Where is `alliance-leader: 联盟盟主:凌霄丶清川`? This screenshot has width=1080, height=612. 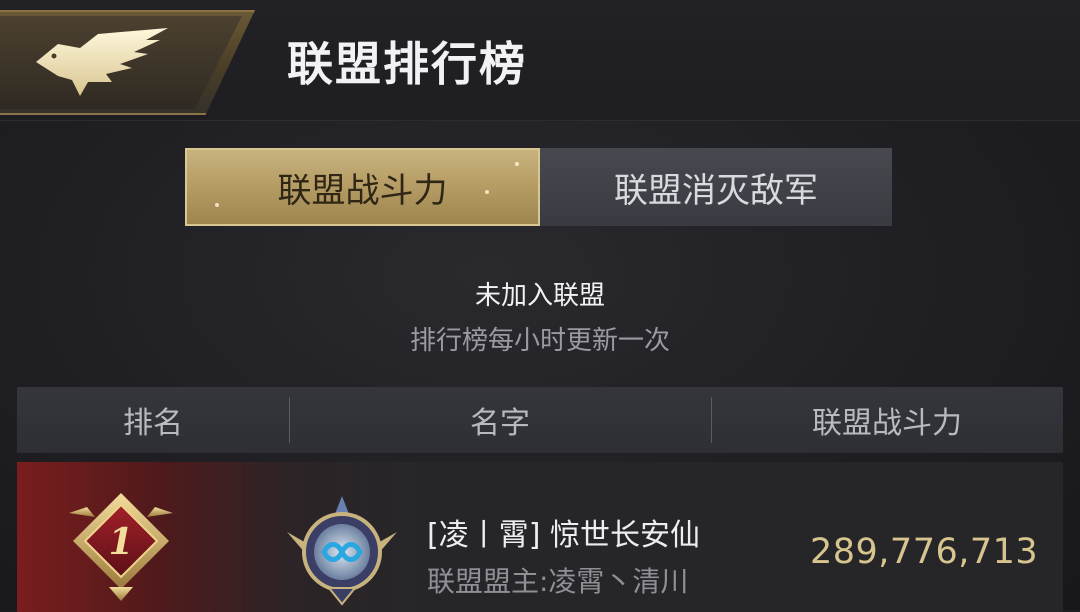
alliance-leader: 联盟盟主:凌霄丶清川 is located at coordinates (558, 581).